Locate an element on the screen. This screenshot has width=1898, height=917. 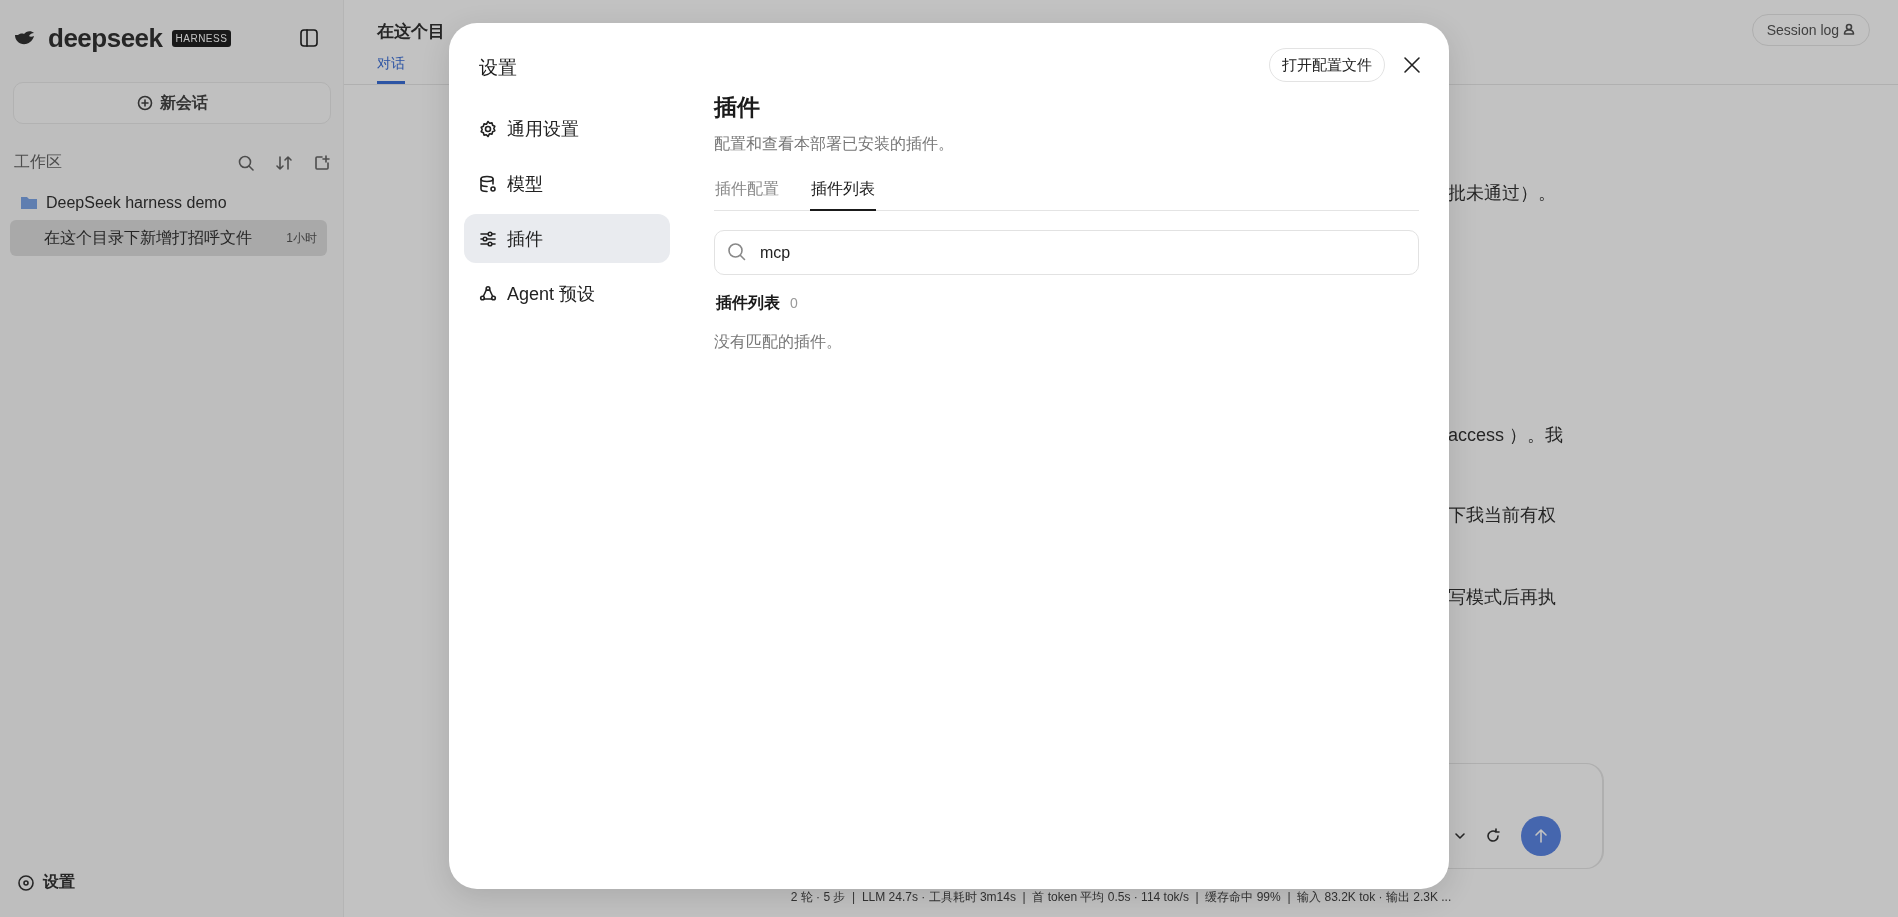
list-count: 0 is located at coordinates (794, 303).